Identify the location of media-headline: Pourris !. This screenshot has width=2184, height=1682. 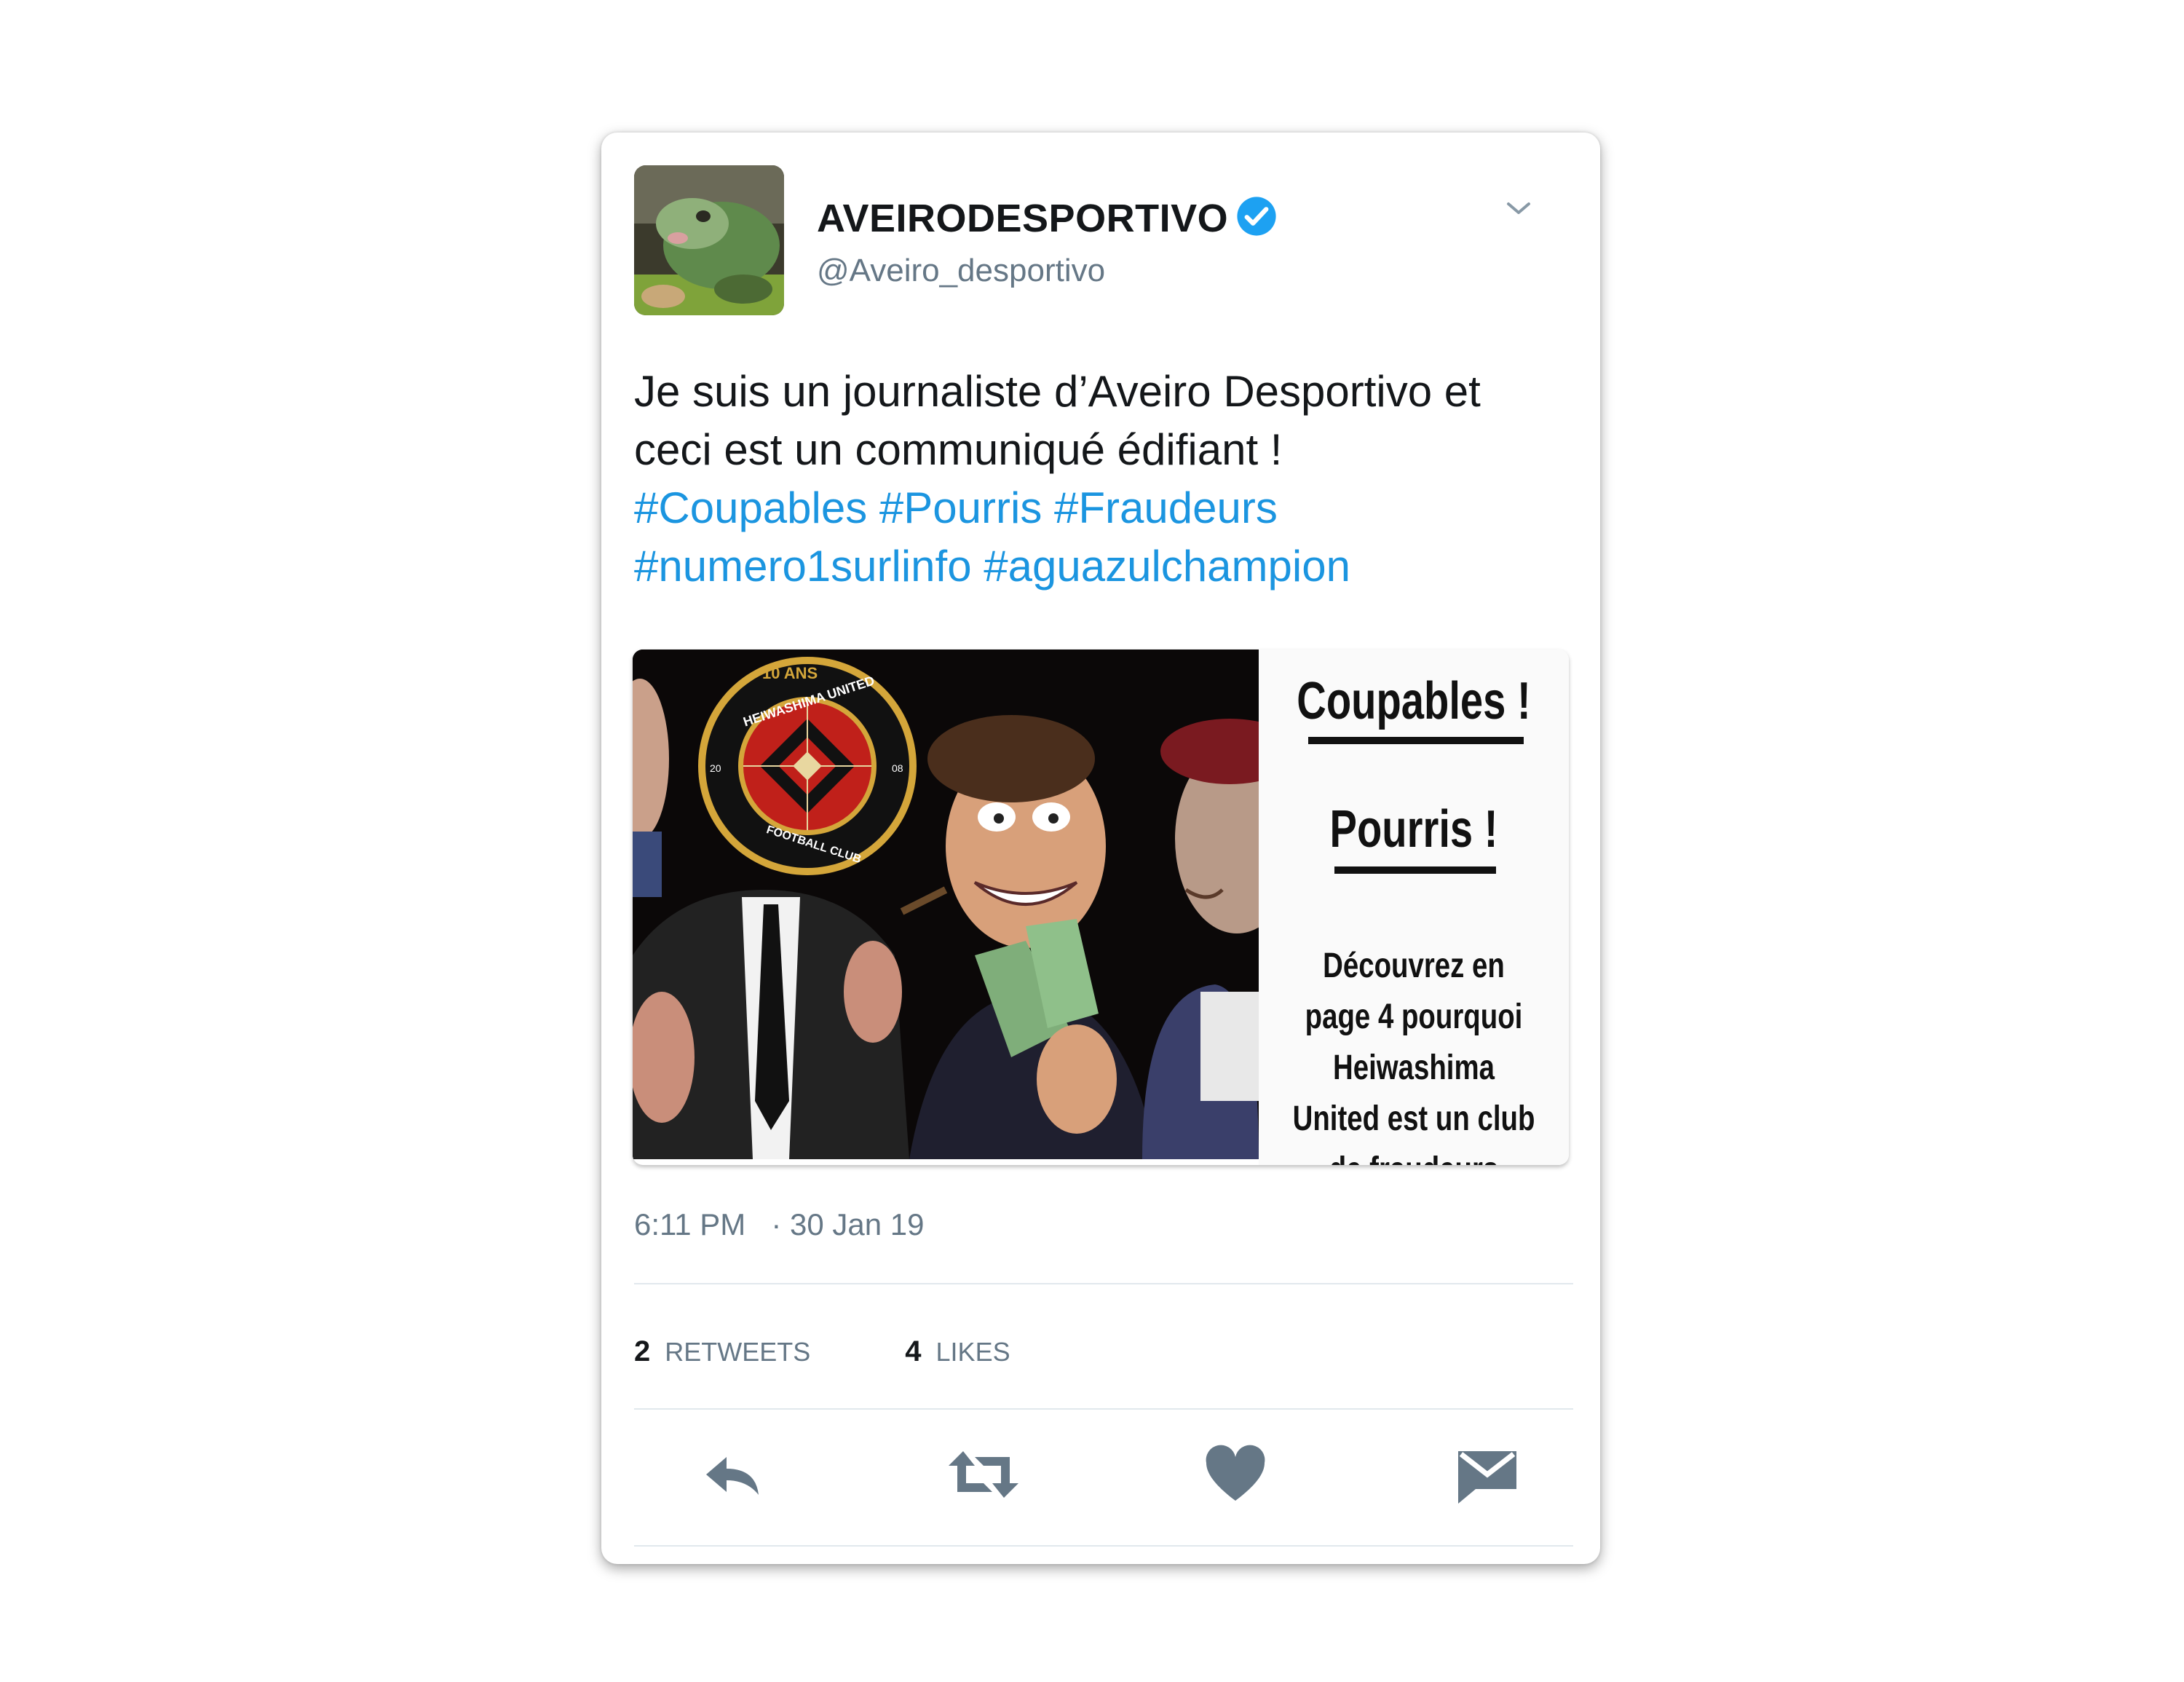
(1413, 829).